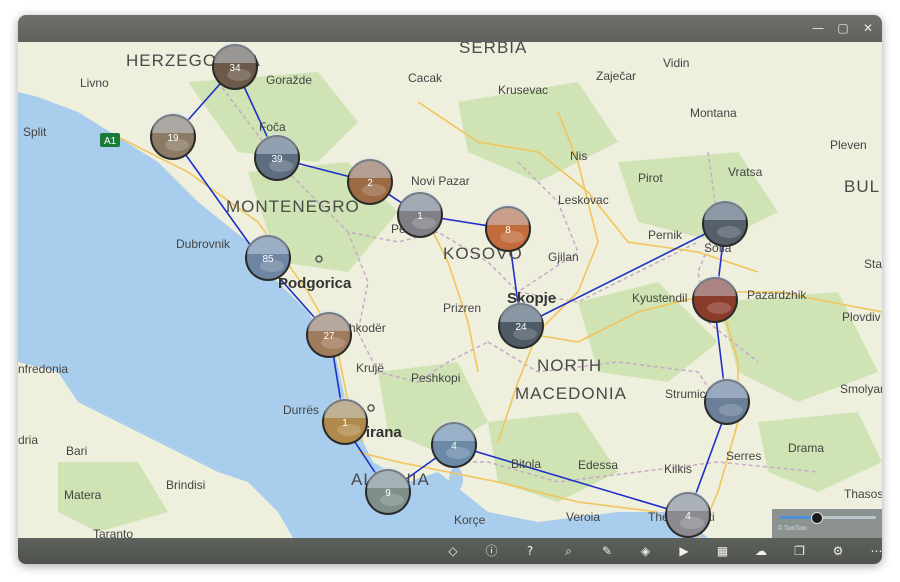  Describe the element at coordinates (571, 393) in the screenshot. I see `country-label-macedonia: MACEDONIA` at that location.